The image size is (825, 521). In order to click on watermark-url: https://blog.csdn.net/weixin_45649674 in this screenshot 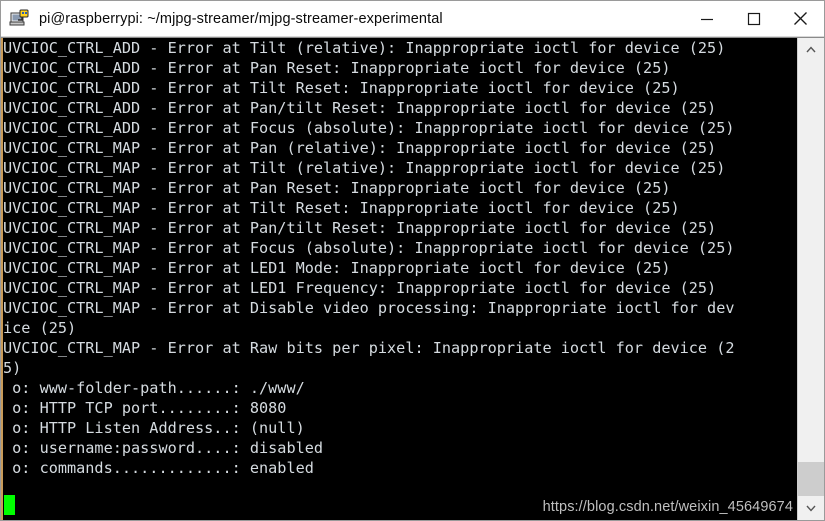, I will do `click(667, 507)`.